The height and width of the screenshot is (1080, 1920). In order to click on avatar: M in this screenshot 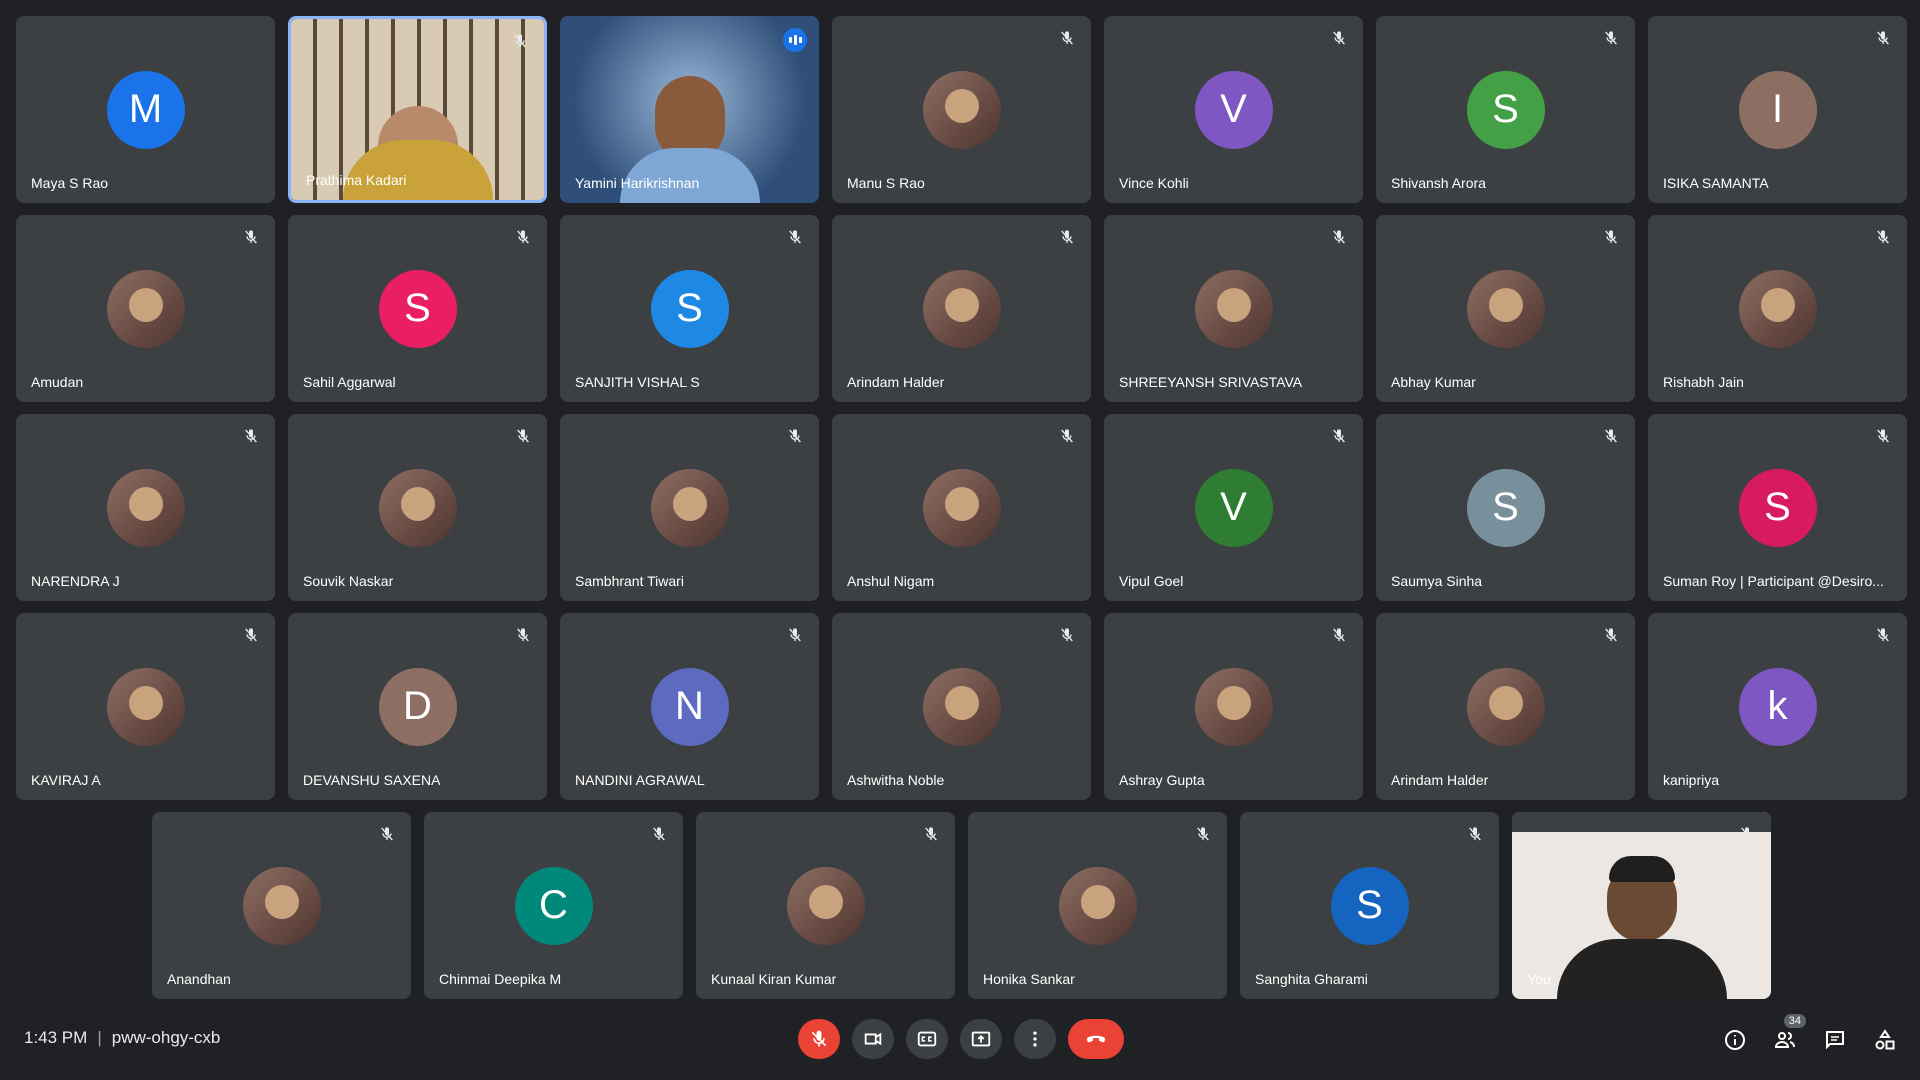, I will do `click(145, 109)`.